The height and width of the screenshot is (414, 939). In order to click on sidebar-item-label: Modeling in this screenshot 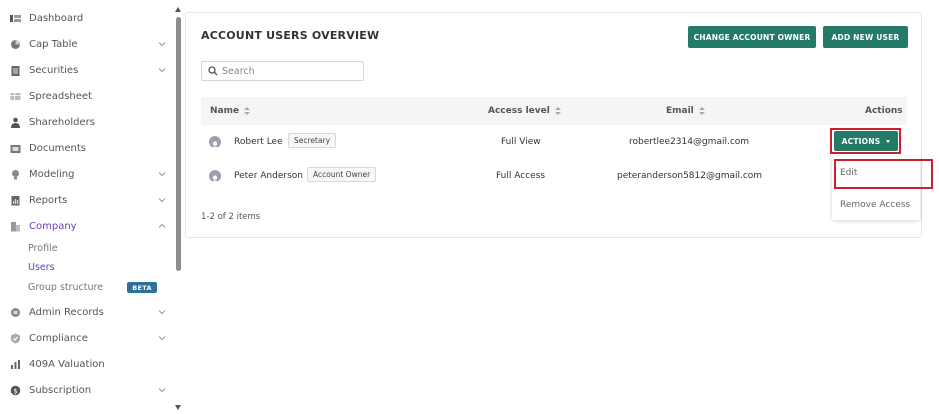, I will do `click(52, 174)`.